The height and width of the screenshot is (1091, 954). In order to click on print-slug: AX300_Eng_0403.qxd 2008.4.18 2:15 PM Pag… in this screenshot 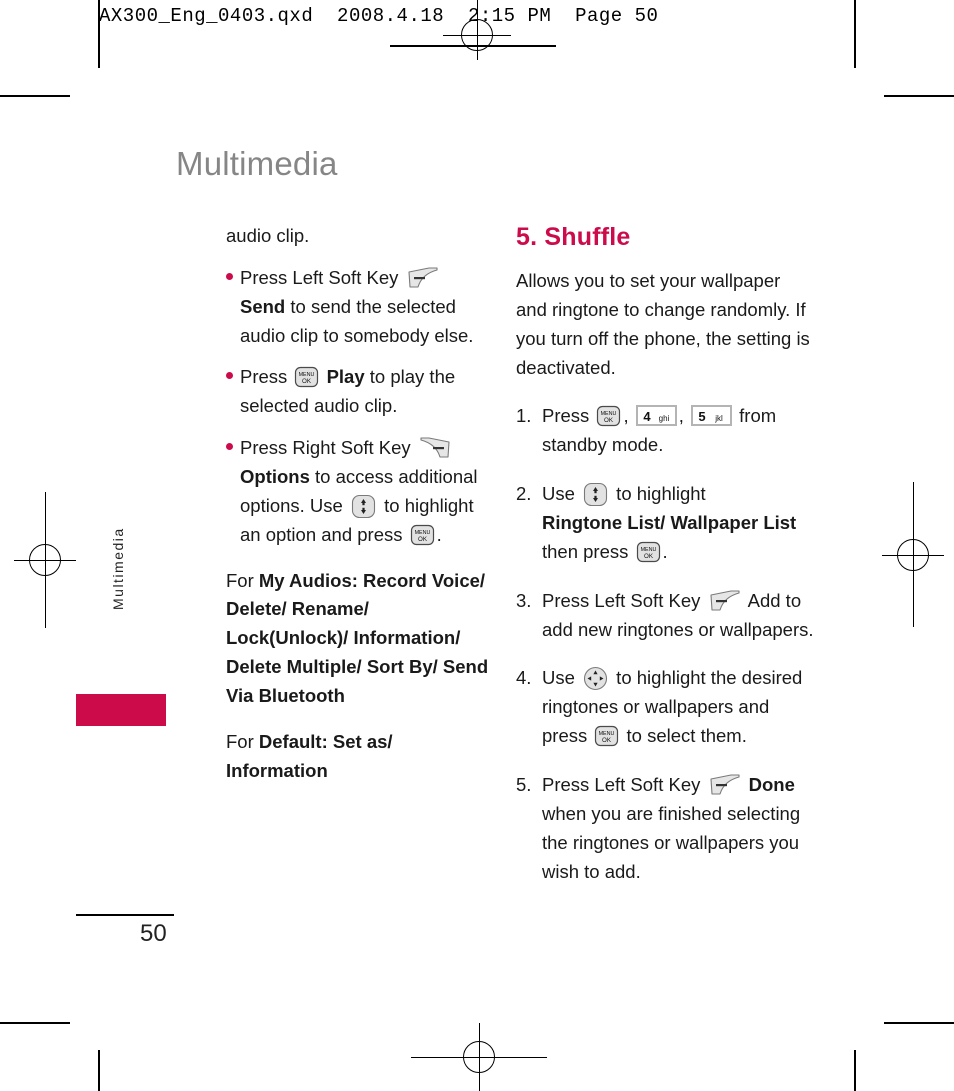, I will do `click(379, 16)`.